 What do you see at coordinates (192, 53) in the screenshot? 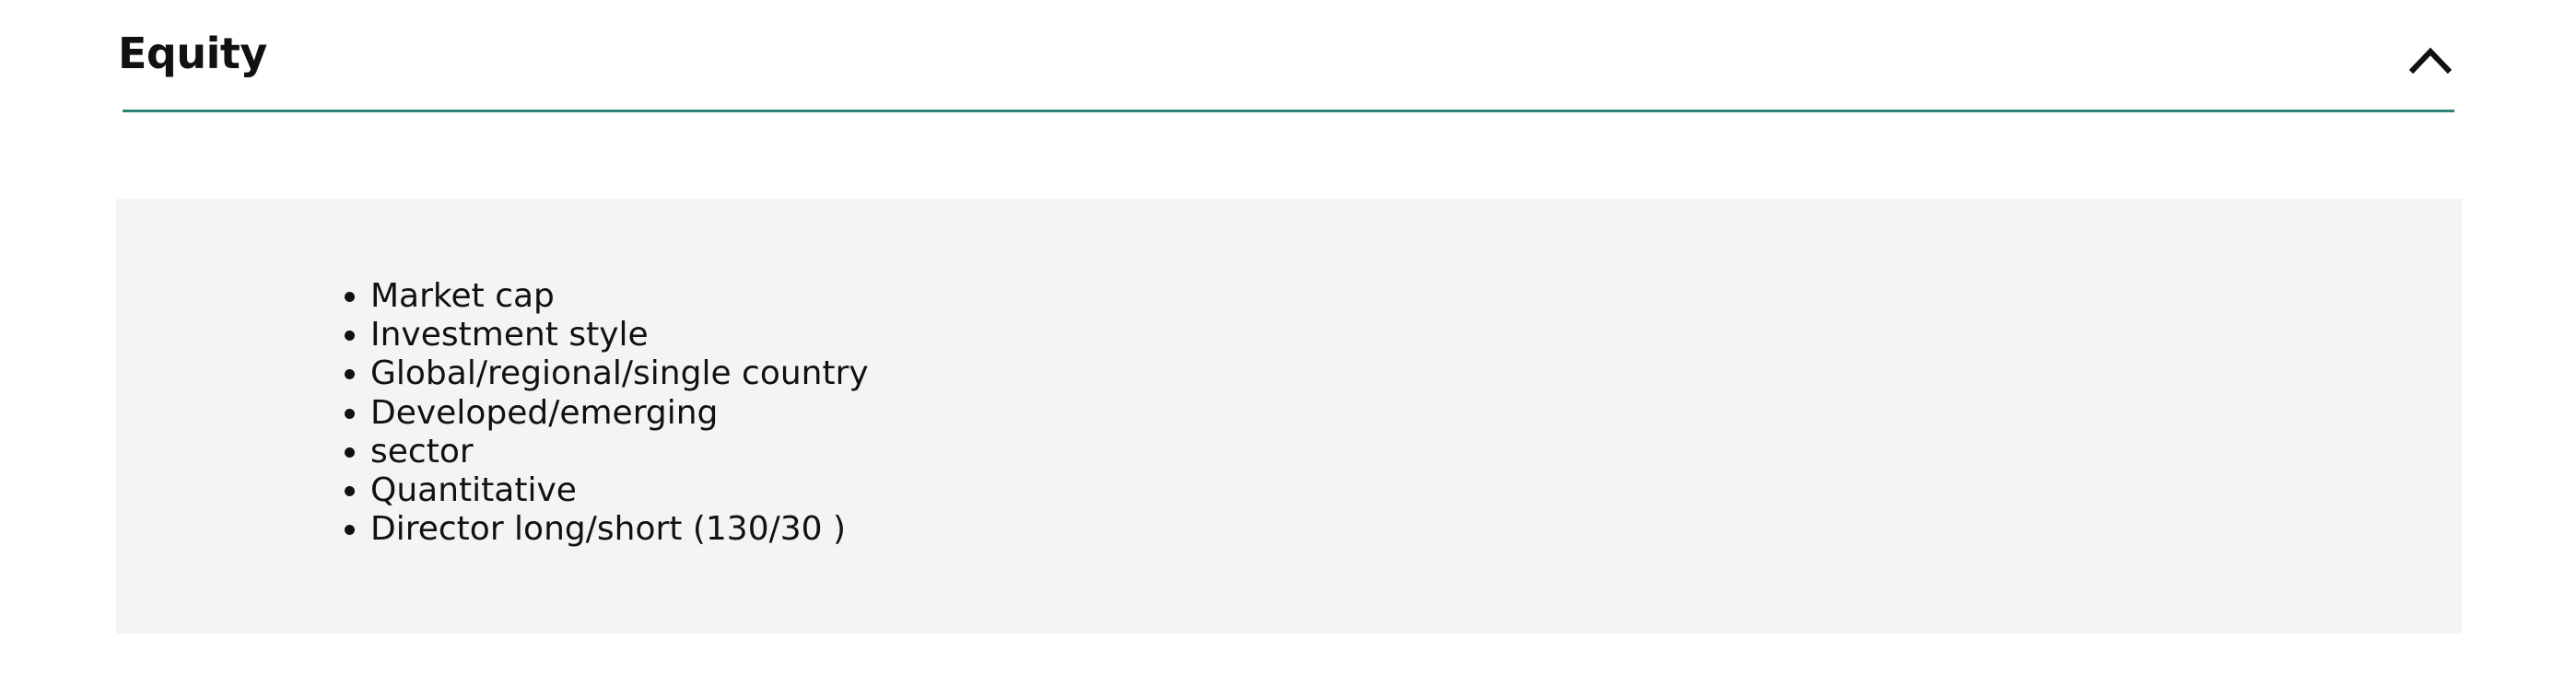
I see `accordion-title: Equity` at bounding box center [192, 53].